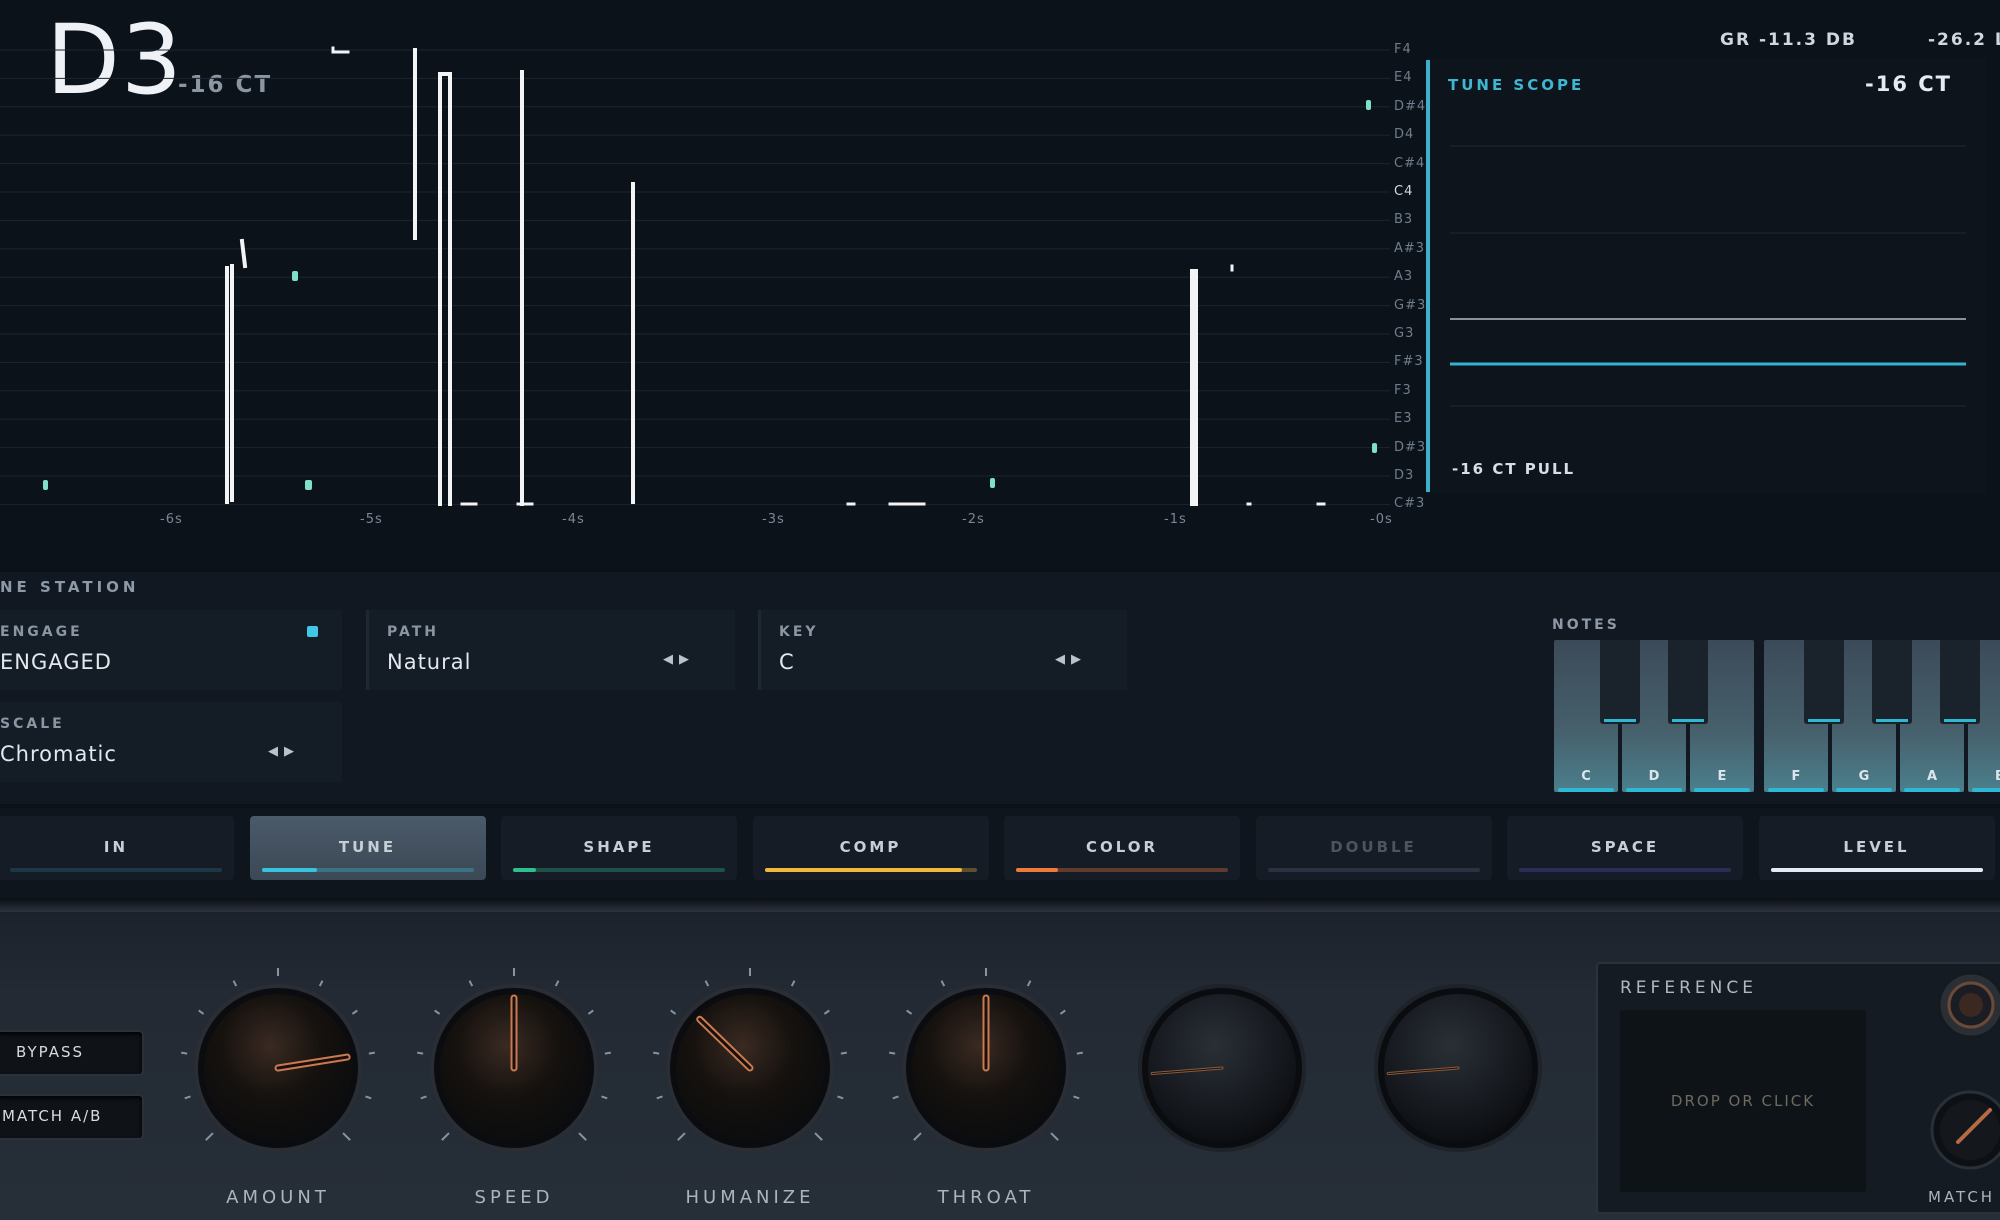 Image resolution: width=2000 pixels, height=1220 pixels. I want to click on tab-space: SPACE, so click(1625, 848).